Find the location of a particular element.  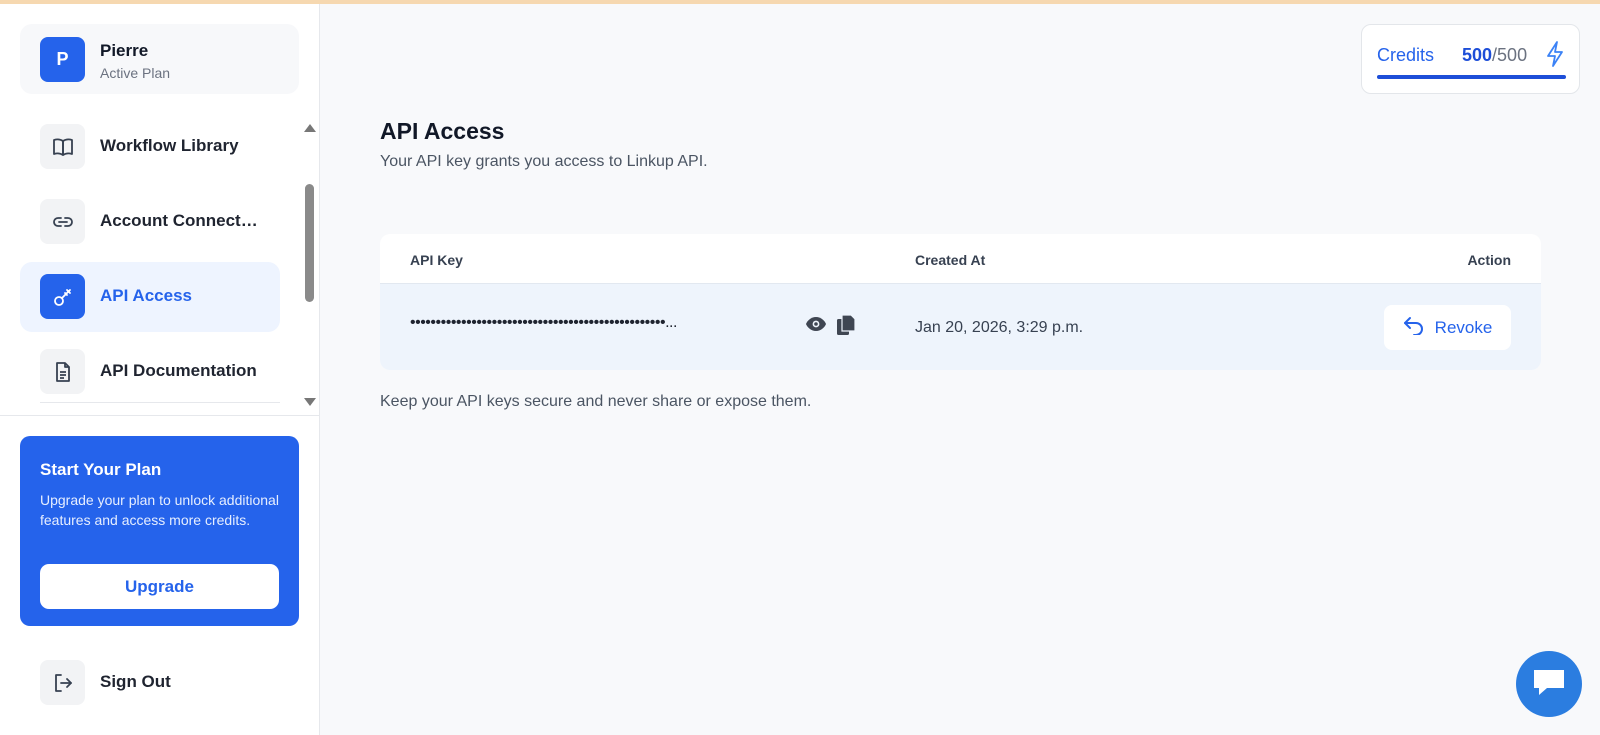

scroll-down-arrow-icon is located at coordinates (310, 402).